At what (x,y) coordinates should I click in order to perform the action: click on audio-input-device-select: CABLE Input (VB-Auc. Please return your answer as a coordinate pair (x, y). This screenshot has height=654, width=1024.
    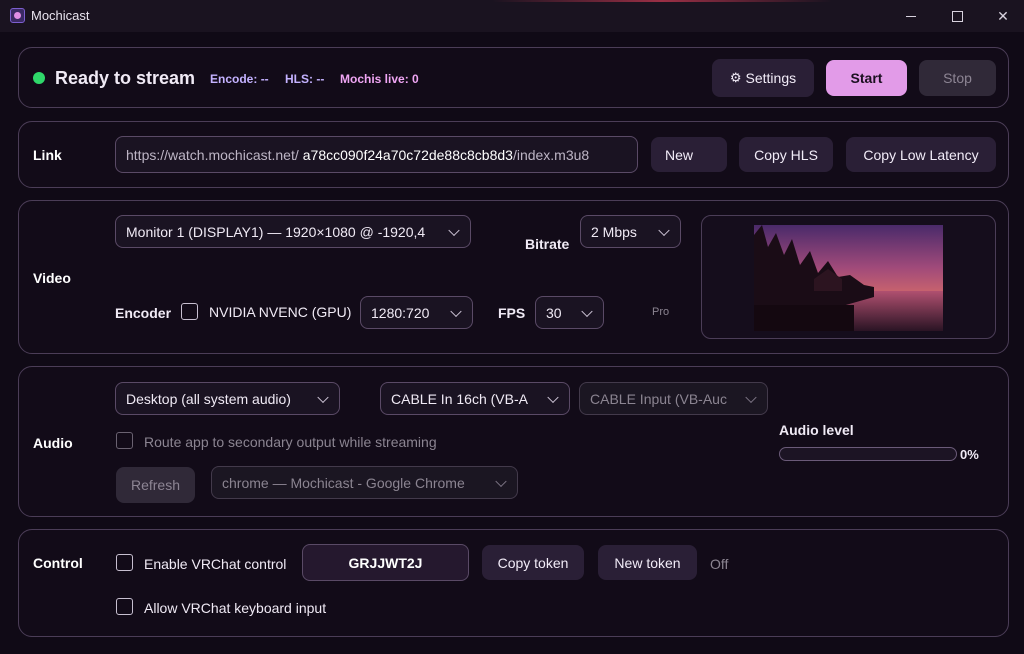
    Looking at the image, I should click on (673, 398).